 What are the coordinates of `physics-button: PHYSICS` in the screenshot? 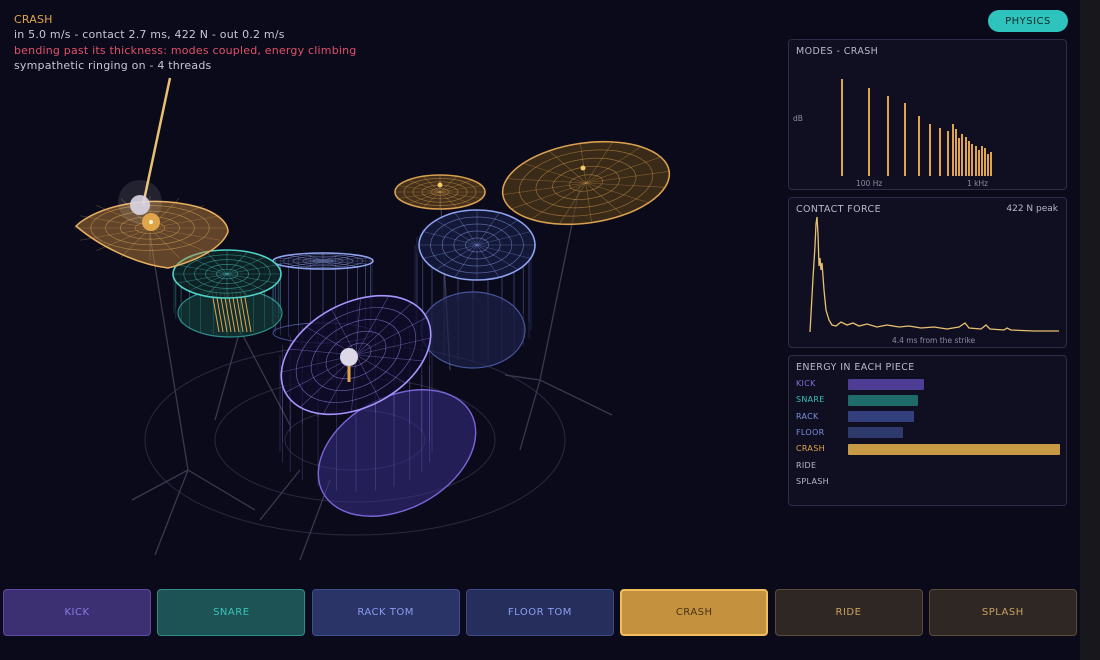 It's located at (1028, 21).